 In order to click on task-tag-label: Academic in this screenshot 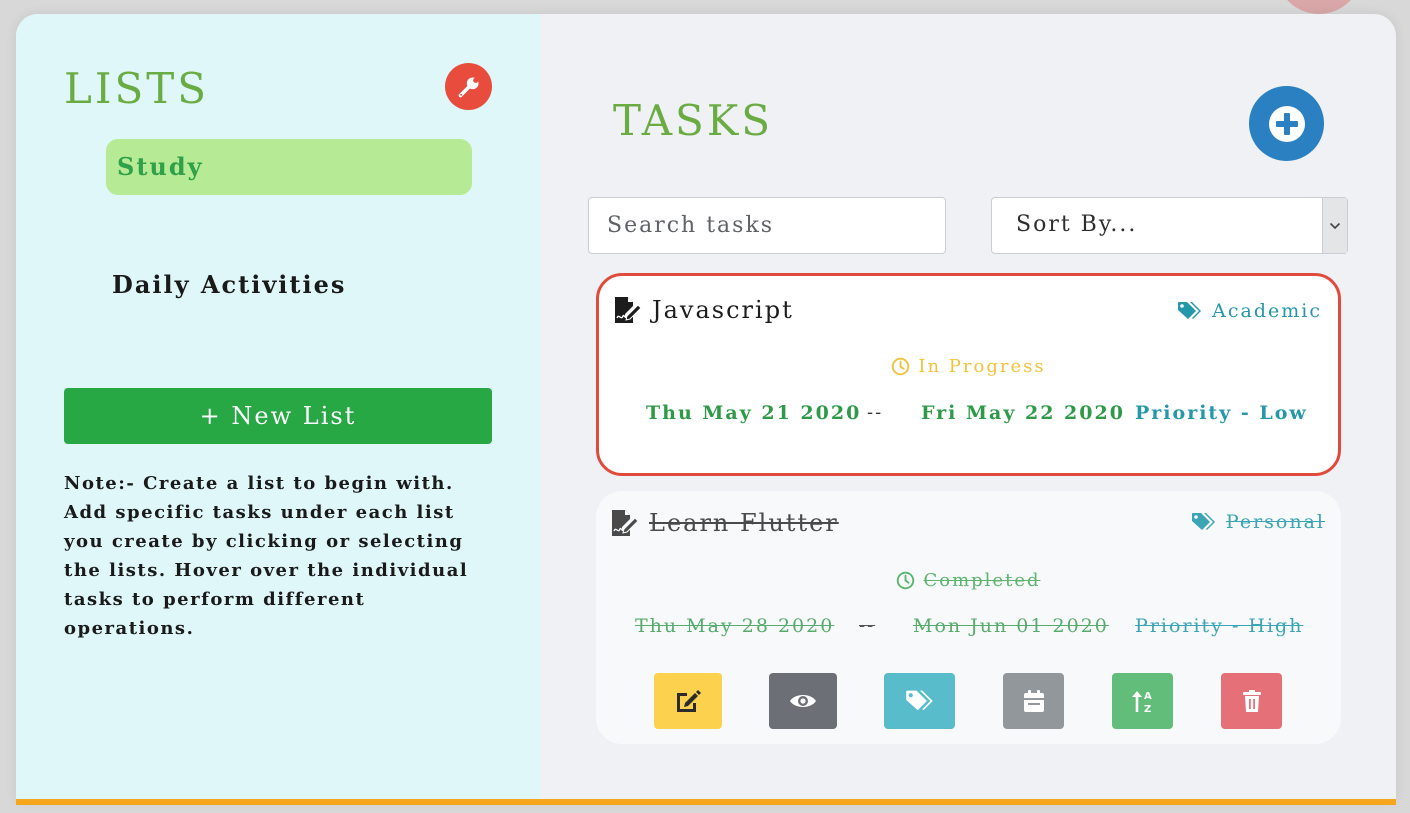, I will do `click(1267, 311)`.